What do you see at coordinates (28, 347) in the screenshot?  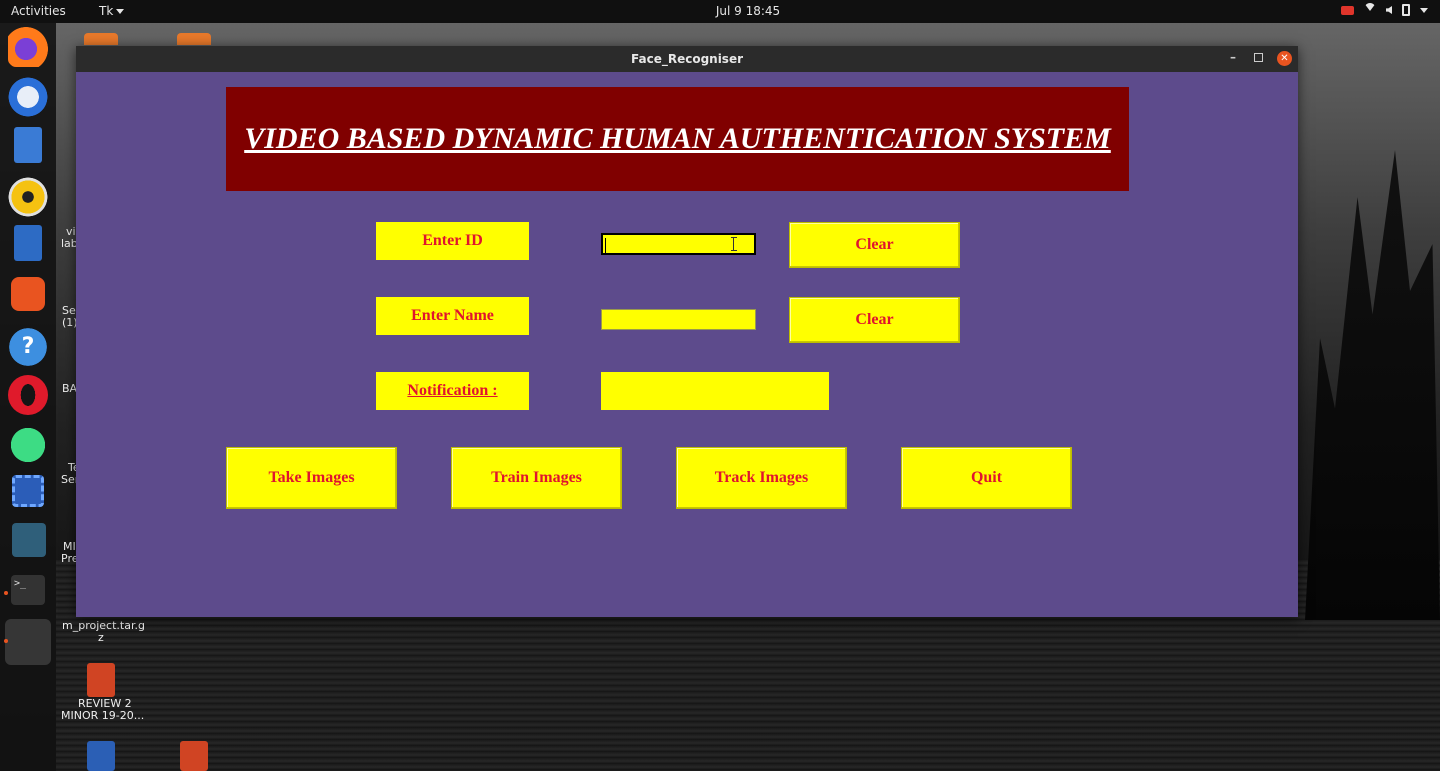 I see `help-icon: ?` at bounding box center [28, 347].